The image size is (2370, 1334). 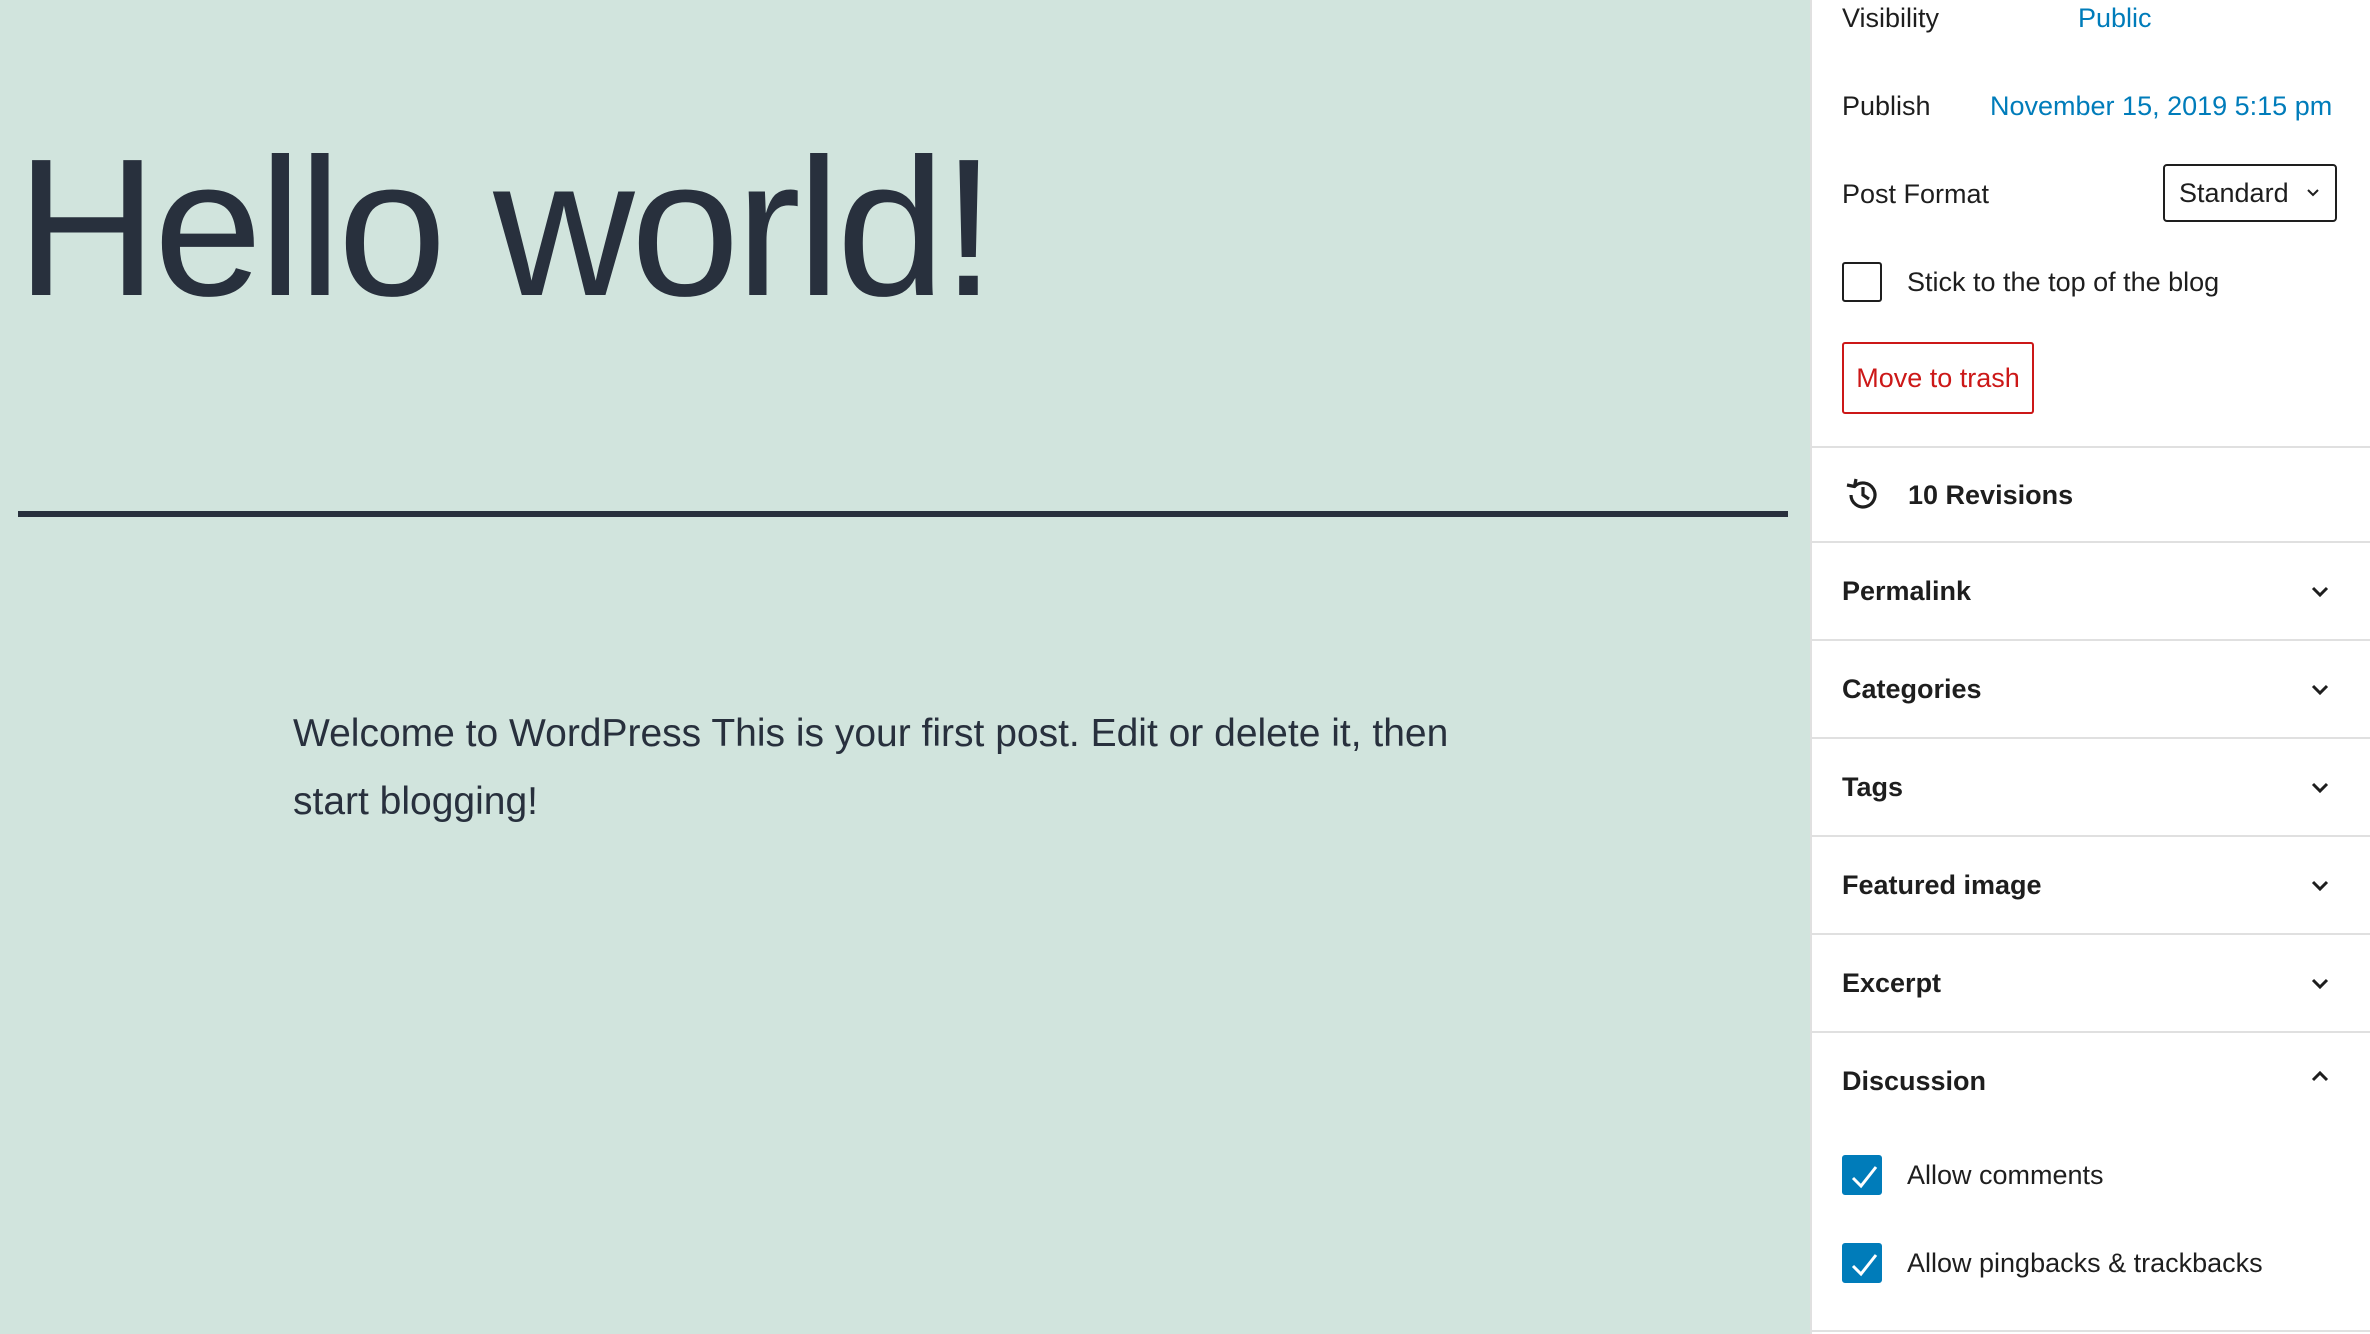 I want to click on revisions-link: 10 Revisions, so click(x=2091, y=495).